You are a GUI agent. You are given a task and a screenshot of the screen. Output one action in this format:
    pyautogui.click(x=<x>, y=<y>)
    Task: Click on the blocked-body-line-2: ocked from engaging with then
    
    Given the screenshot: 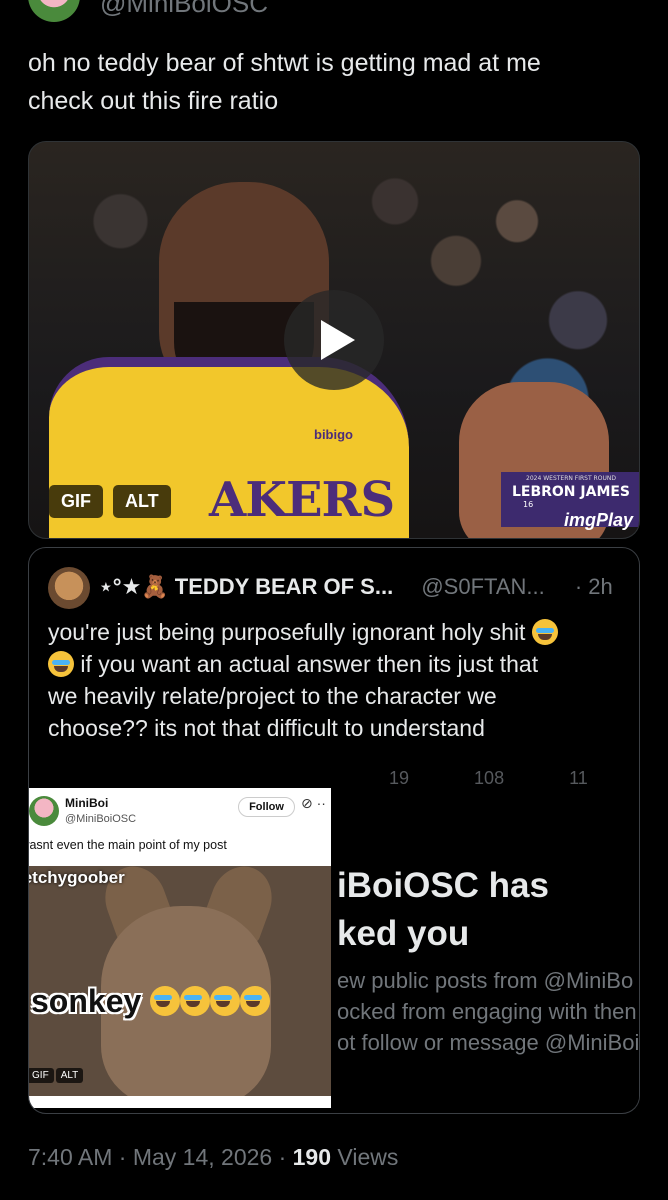 What is the action you would take?
    pyautogui.click(x=487, y=1011)
    